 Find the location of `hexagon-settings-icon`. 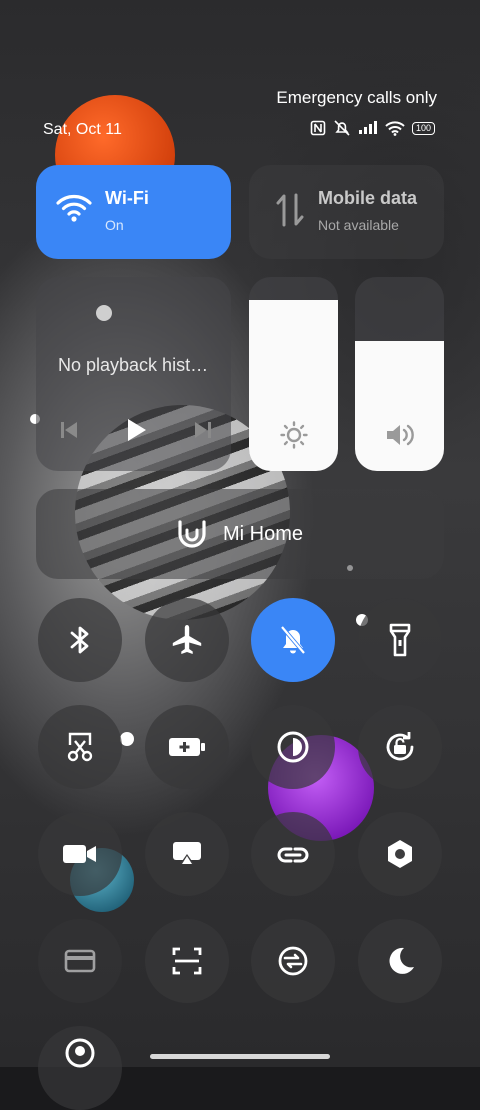

hexagon-settings-icon is located at coordinates (400, 854).